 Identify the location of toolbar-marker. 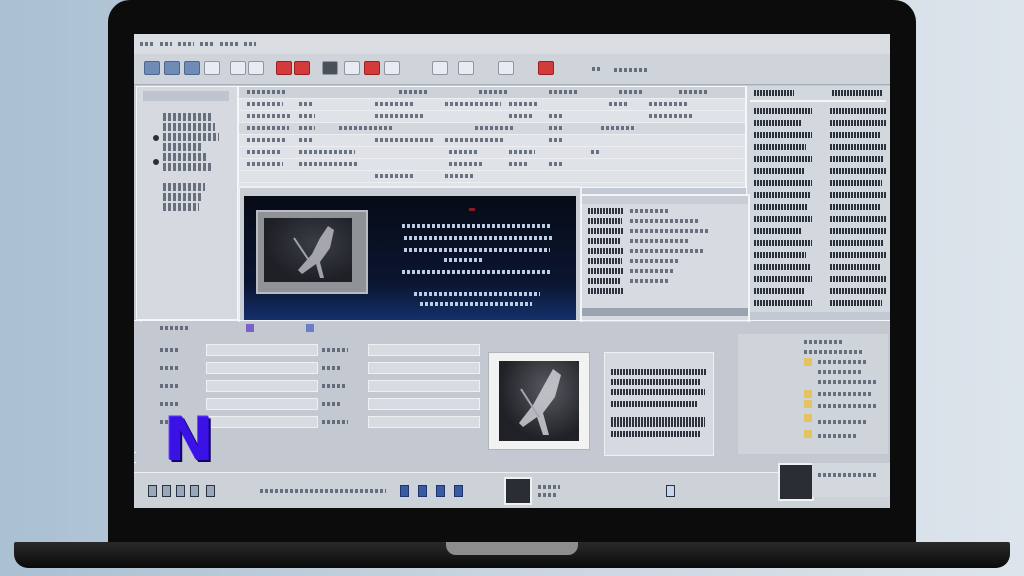
(597, 69).